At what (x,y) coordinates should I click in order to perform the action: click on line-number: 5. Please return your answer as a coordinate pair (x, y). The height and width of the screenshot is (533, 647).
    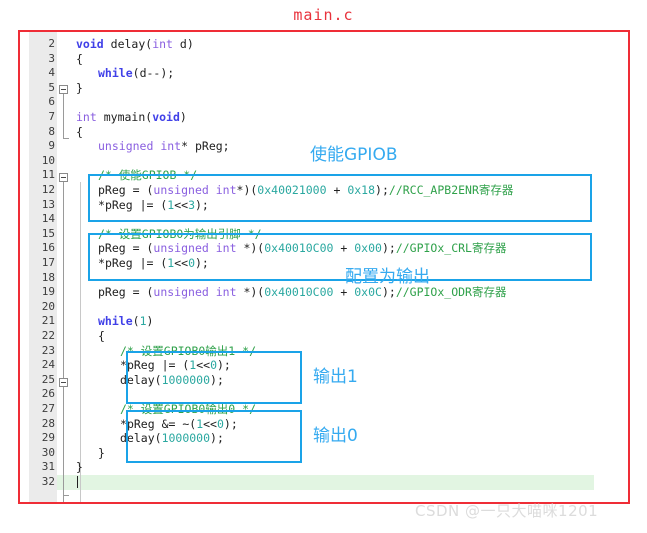
    Looking at the image, I should click on (51, 87).